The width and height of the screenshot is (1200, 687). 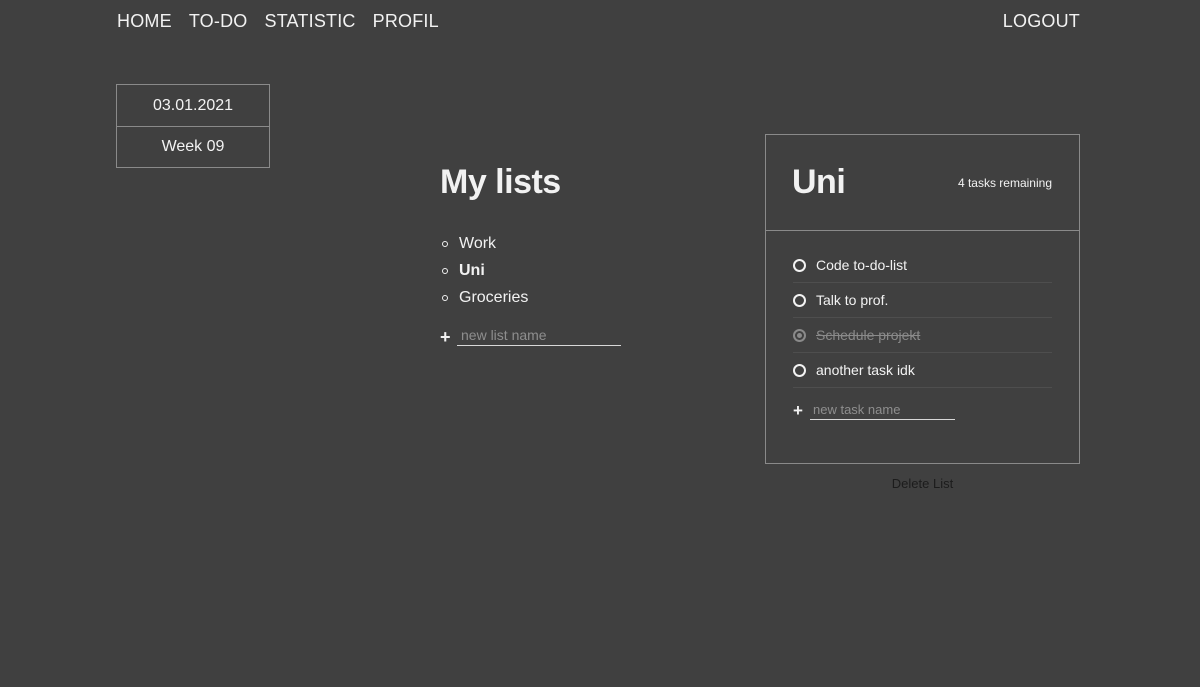 I want to click on main-nav: HOME TO-DO STATISTIC PROFIL, so click(x=278, y=21).